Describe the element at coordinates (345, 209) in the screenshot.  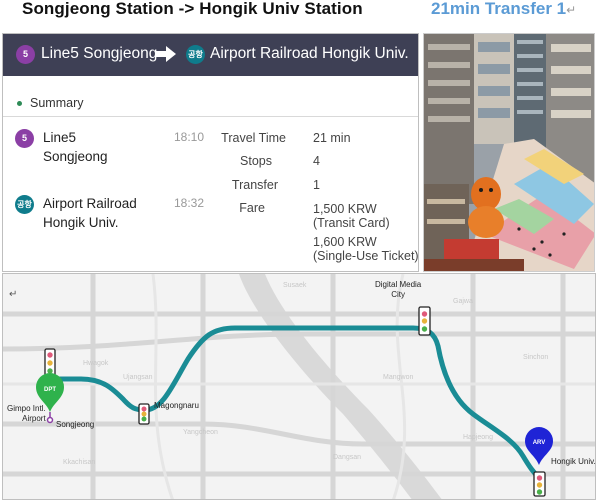
I see `fare-card-value: 1,500 KRW` at that location.